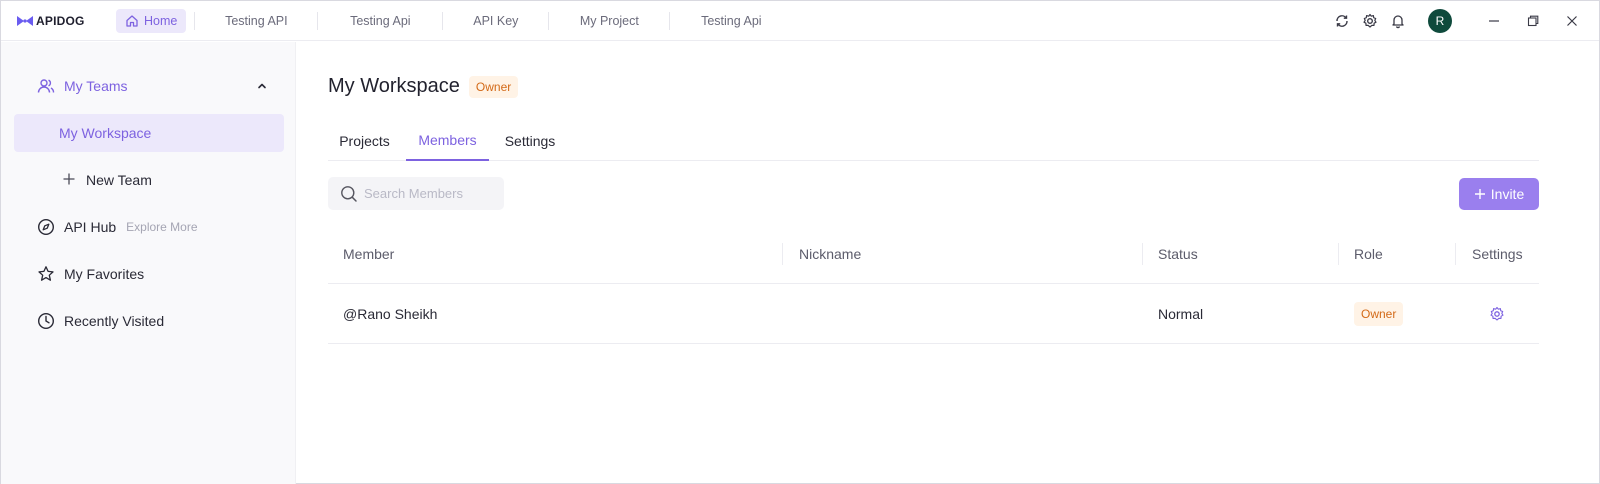  I want to click on logo-text: APIDOG, so click(60, 20).